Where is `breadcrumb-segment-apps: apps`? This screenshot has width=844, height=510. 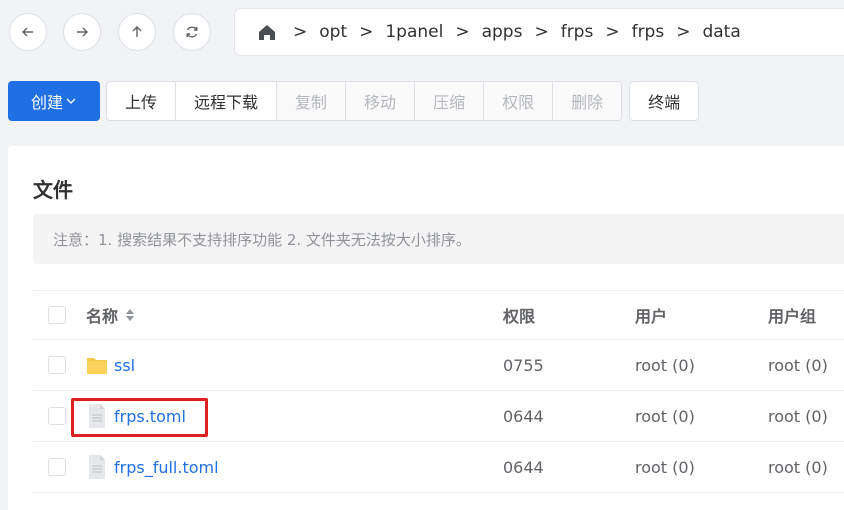
breadcrumb-segment-apps: apps is located at coordinates (502, 32).